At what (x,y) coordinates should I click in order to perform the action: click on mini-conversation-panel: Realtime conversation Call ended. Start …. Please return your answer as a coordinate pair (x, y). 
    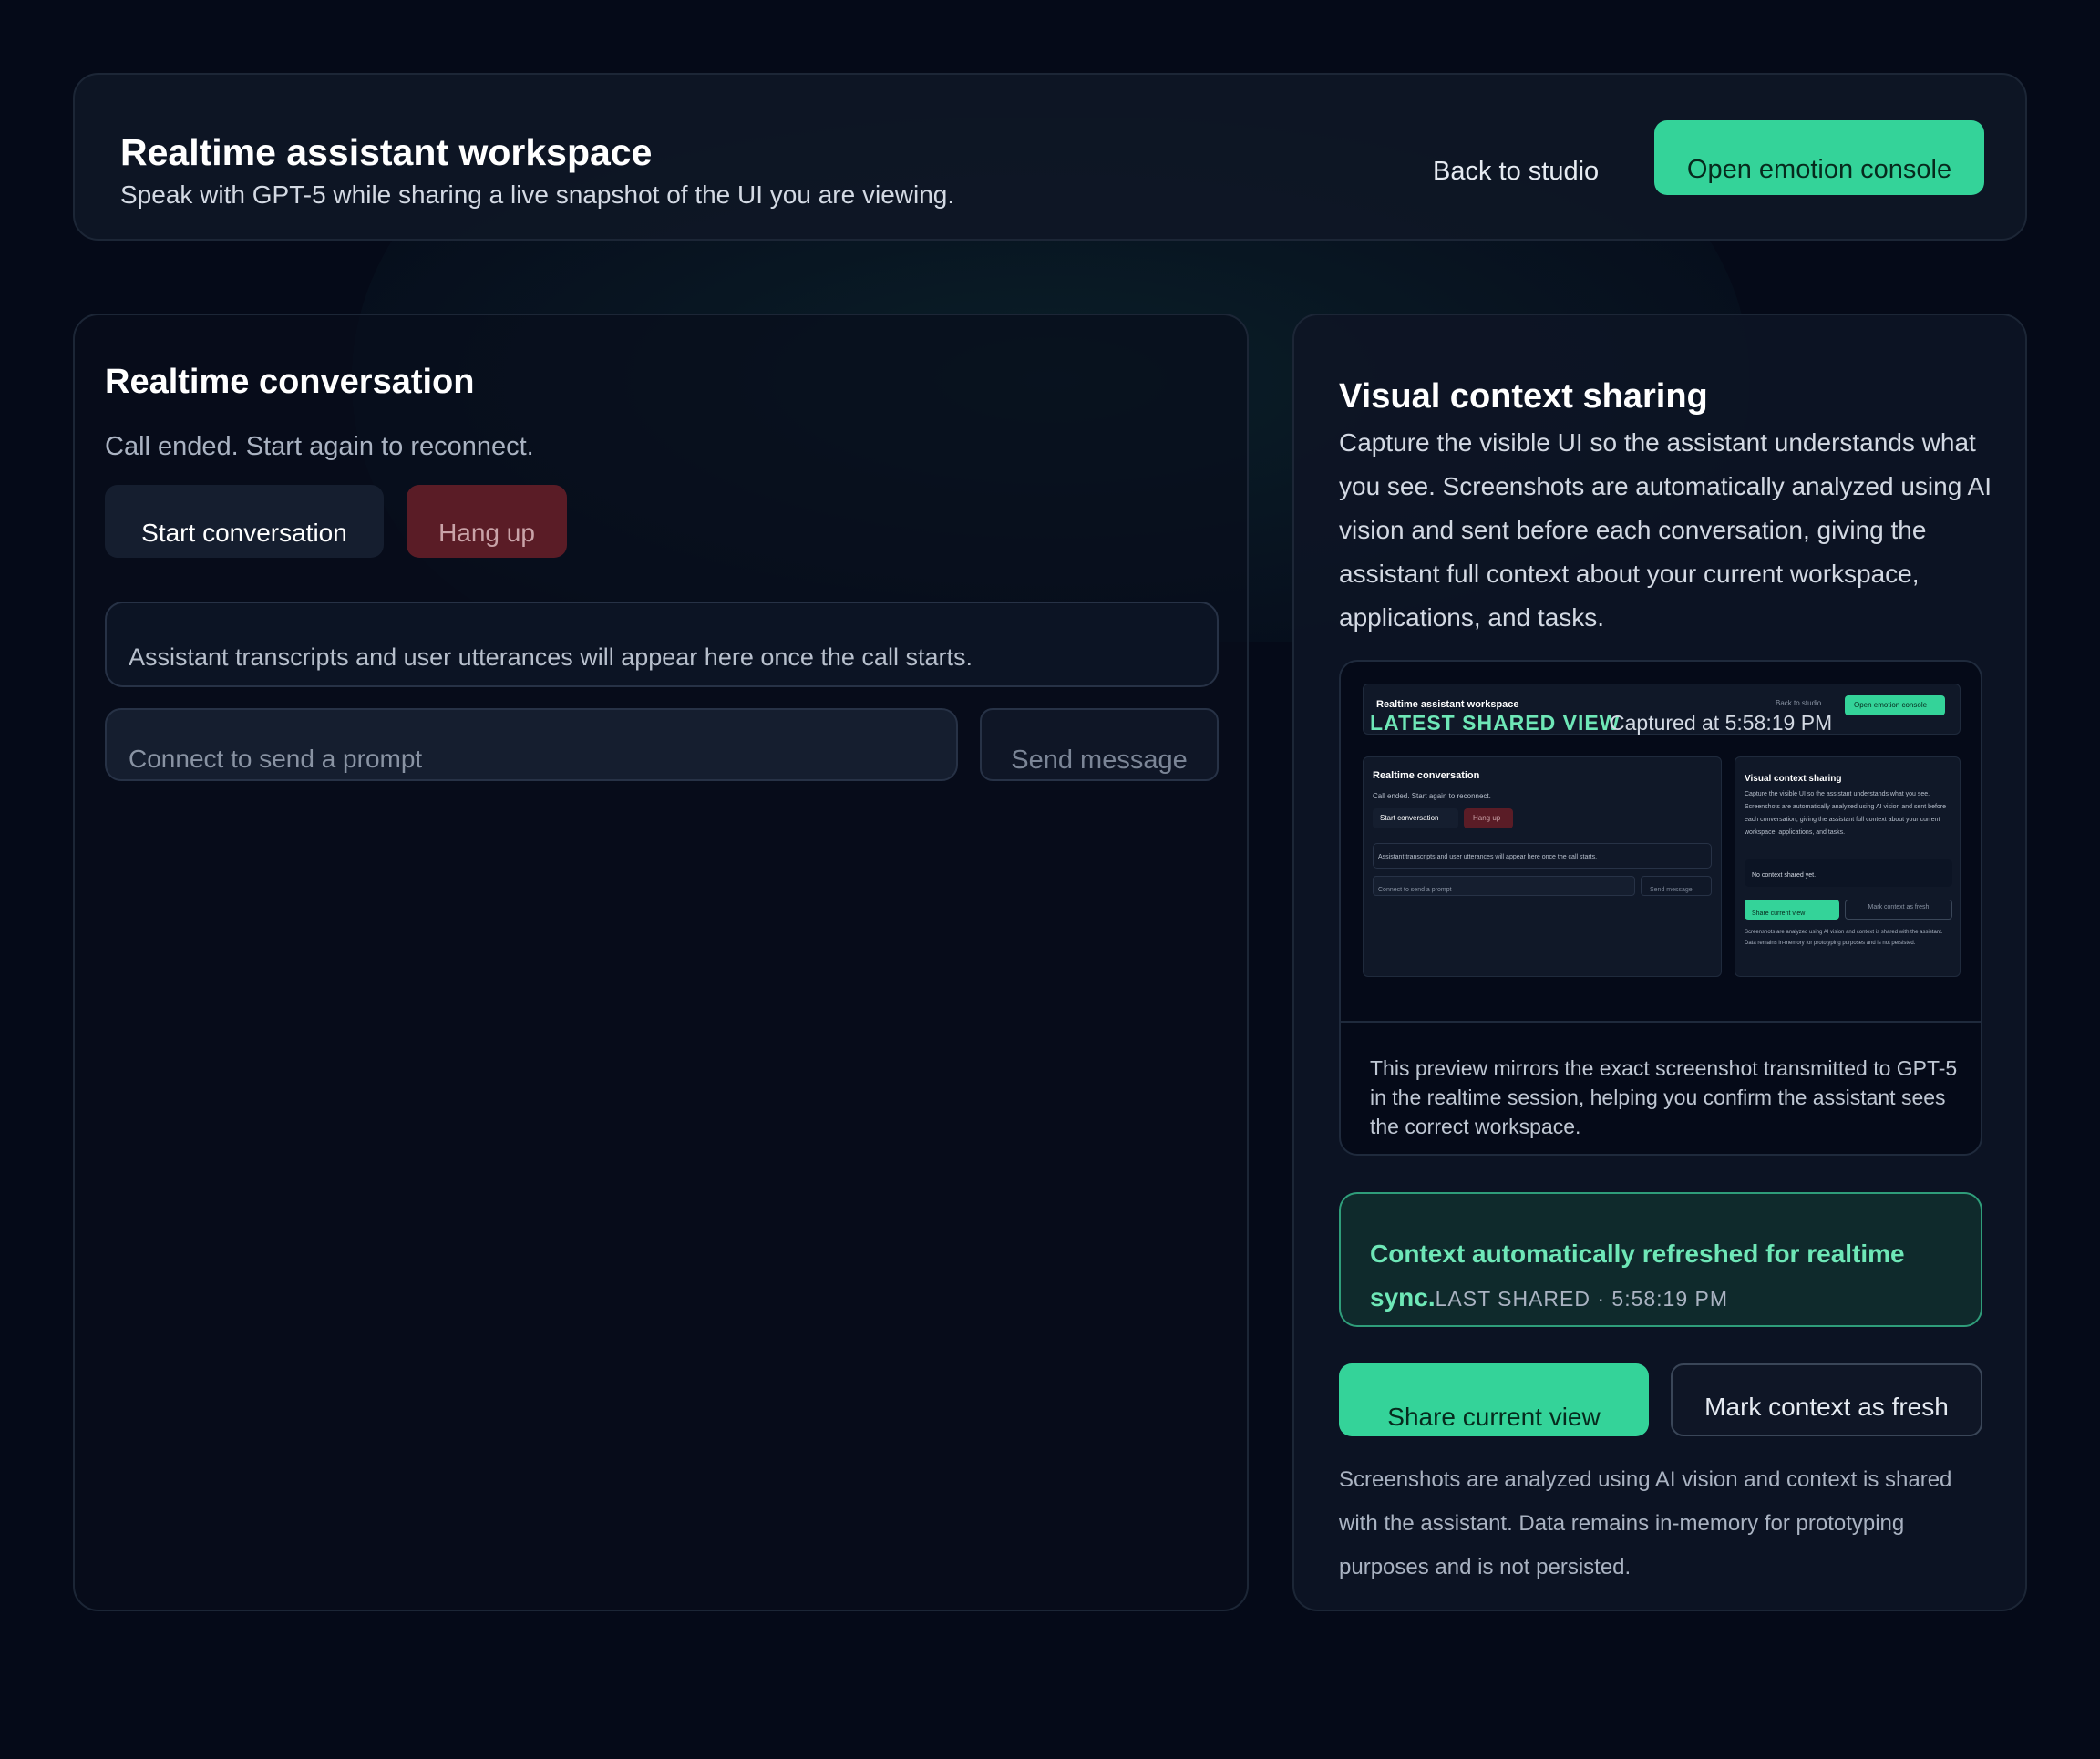
    Looking at the image, I should click on (1542, 866).